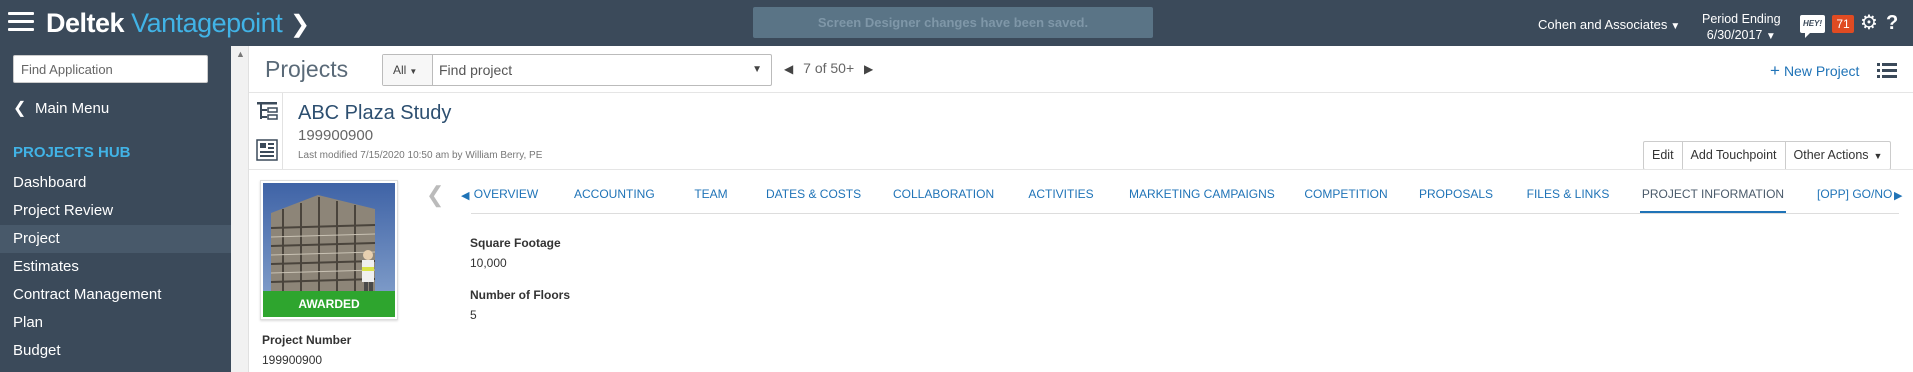 This screenshot has width=1913, height=372. Describe the element at coordinates (1741, 19) in the screenshot. I see `period-label: Period Ending` at that location.